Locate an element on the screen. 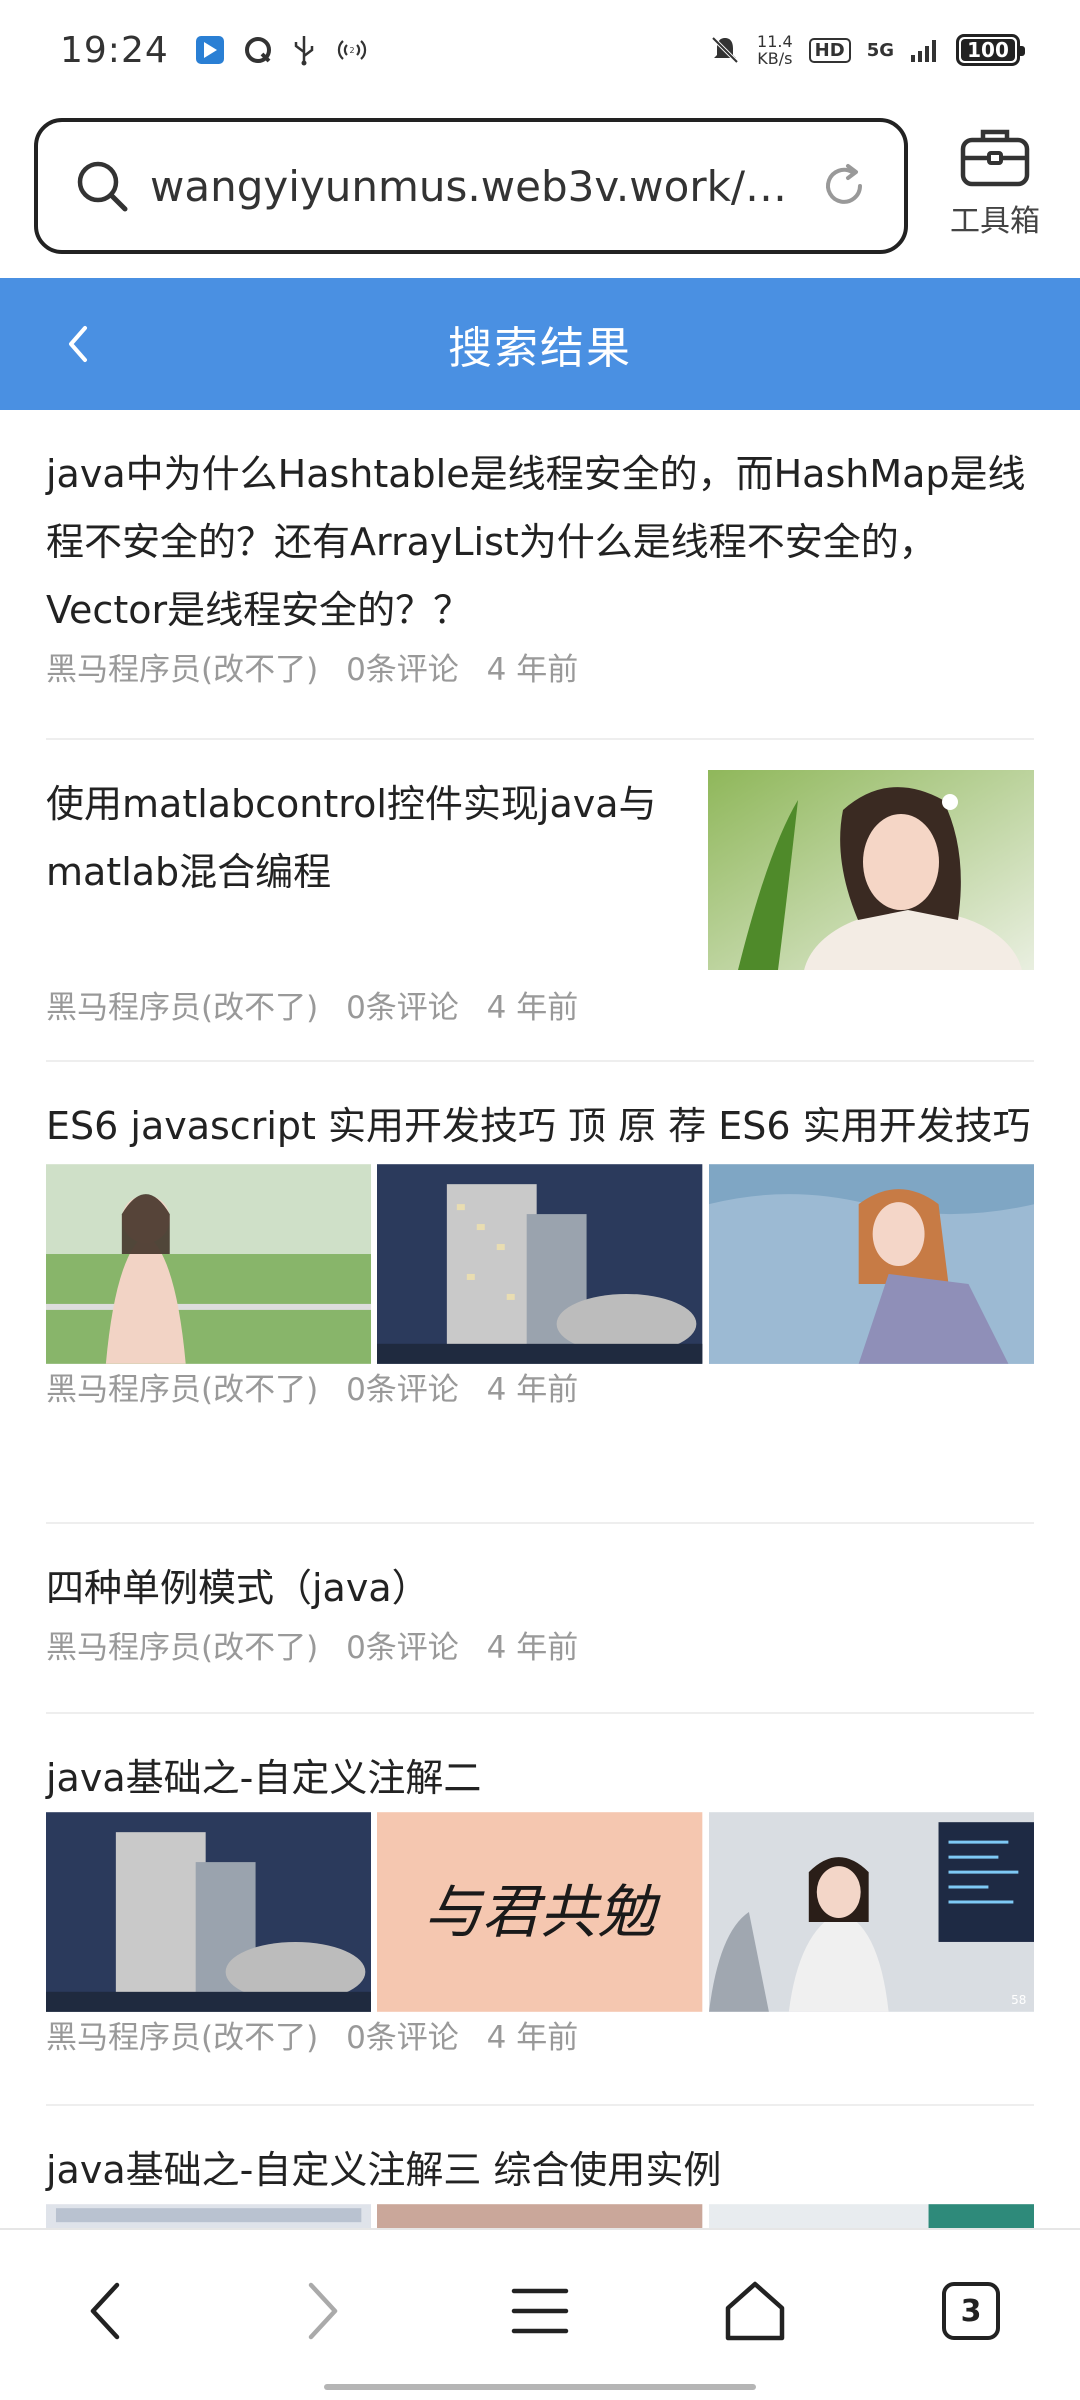 This screenshot has height=2400, width=1080. network-speed: 11.4 KB/s is located at coordinates (775, 50).